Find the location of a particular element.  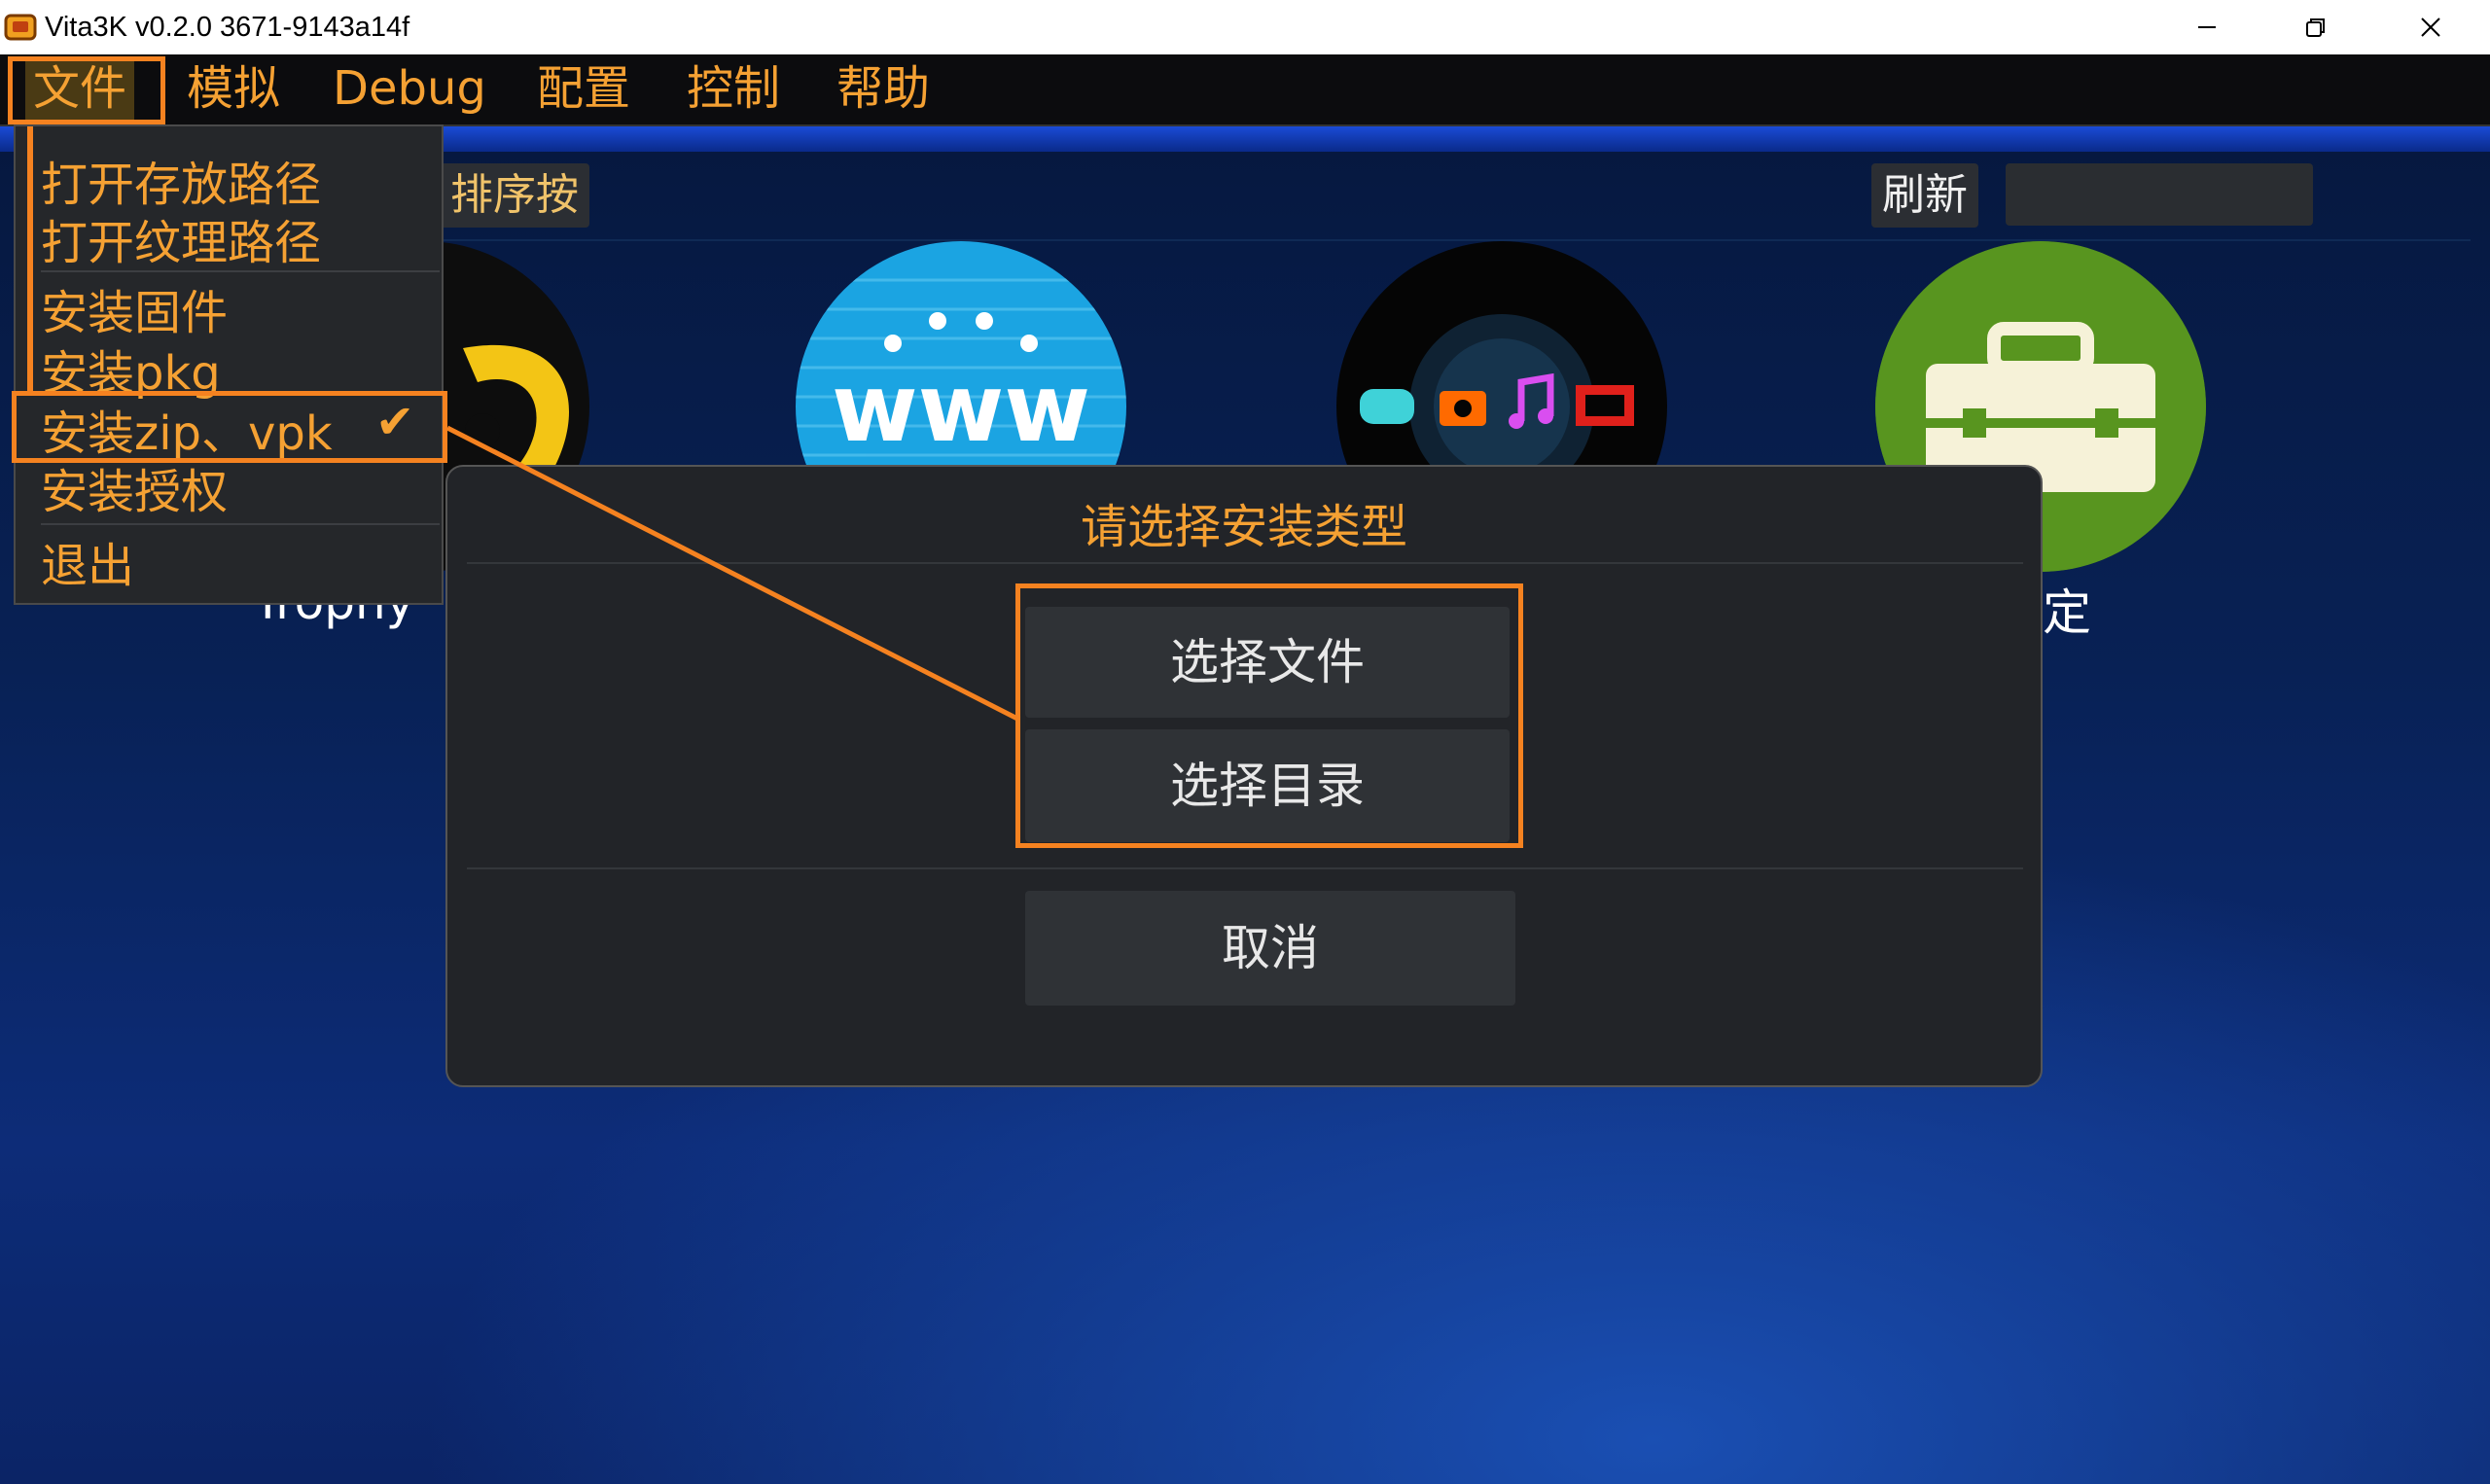

cancel-button: 取消 is located at coordinates (1270, 949).